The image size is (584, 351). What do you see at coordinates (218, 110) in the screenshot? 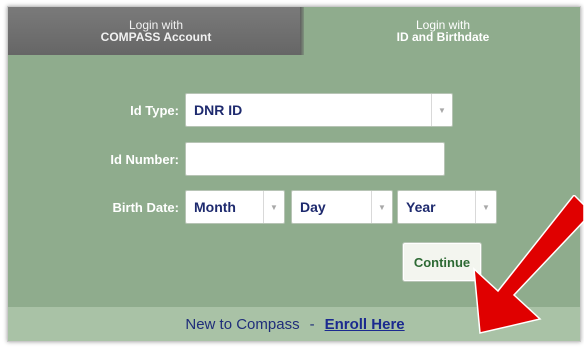
I see `id-type-value: DNR ID` at bounding box center [218, 110].